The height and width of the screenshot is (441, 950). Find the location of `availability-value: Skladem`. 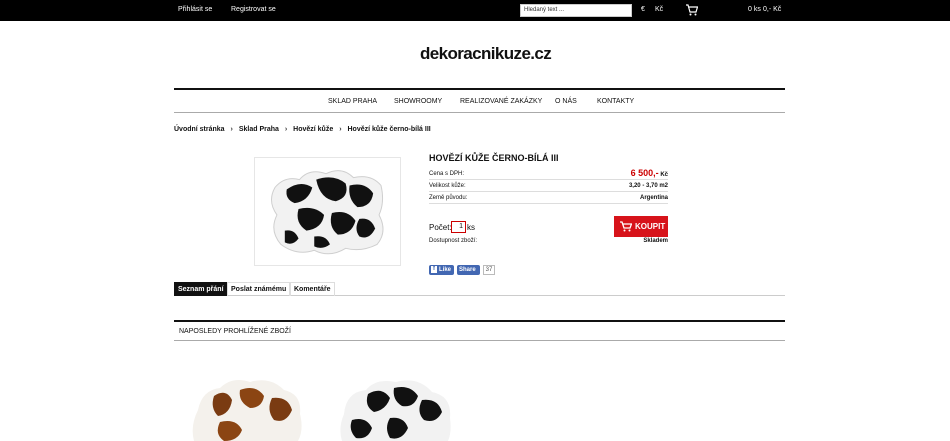

availability-value: Skladem is located at coordinates (655, 241).